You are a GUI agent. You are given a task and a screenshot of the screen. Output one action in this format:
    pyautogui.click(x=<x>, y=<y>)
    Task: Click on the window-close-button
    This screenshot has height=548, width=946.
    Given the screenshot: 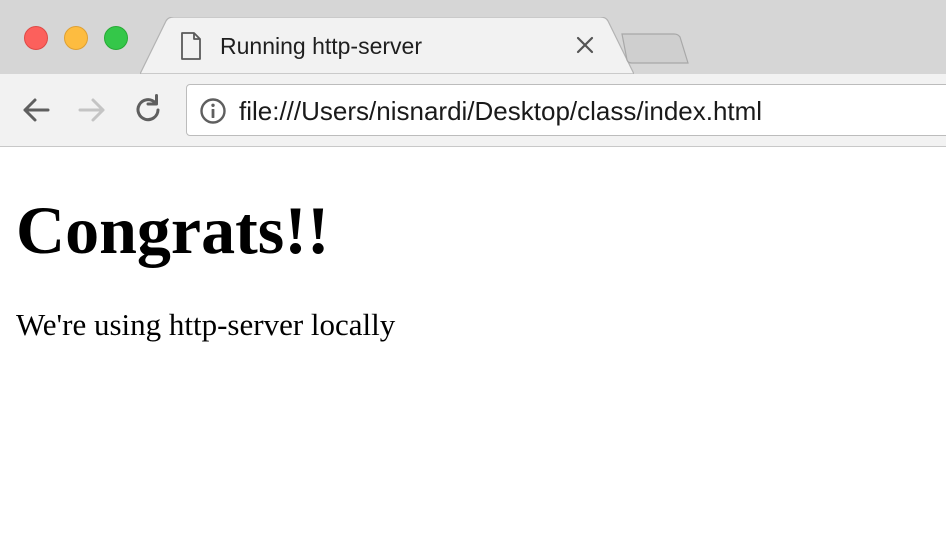 What is the action you would take?
    pyautogui.click(x=36, y=38)
    